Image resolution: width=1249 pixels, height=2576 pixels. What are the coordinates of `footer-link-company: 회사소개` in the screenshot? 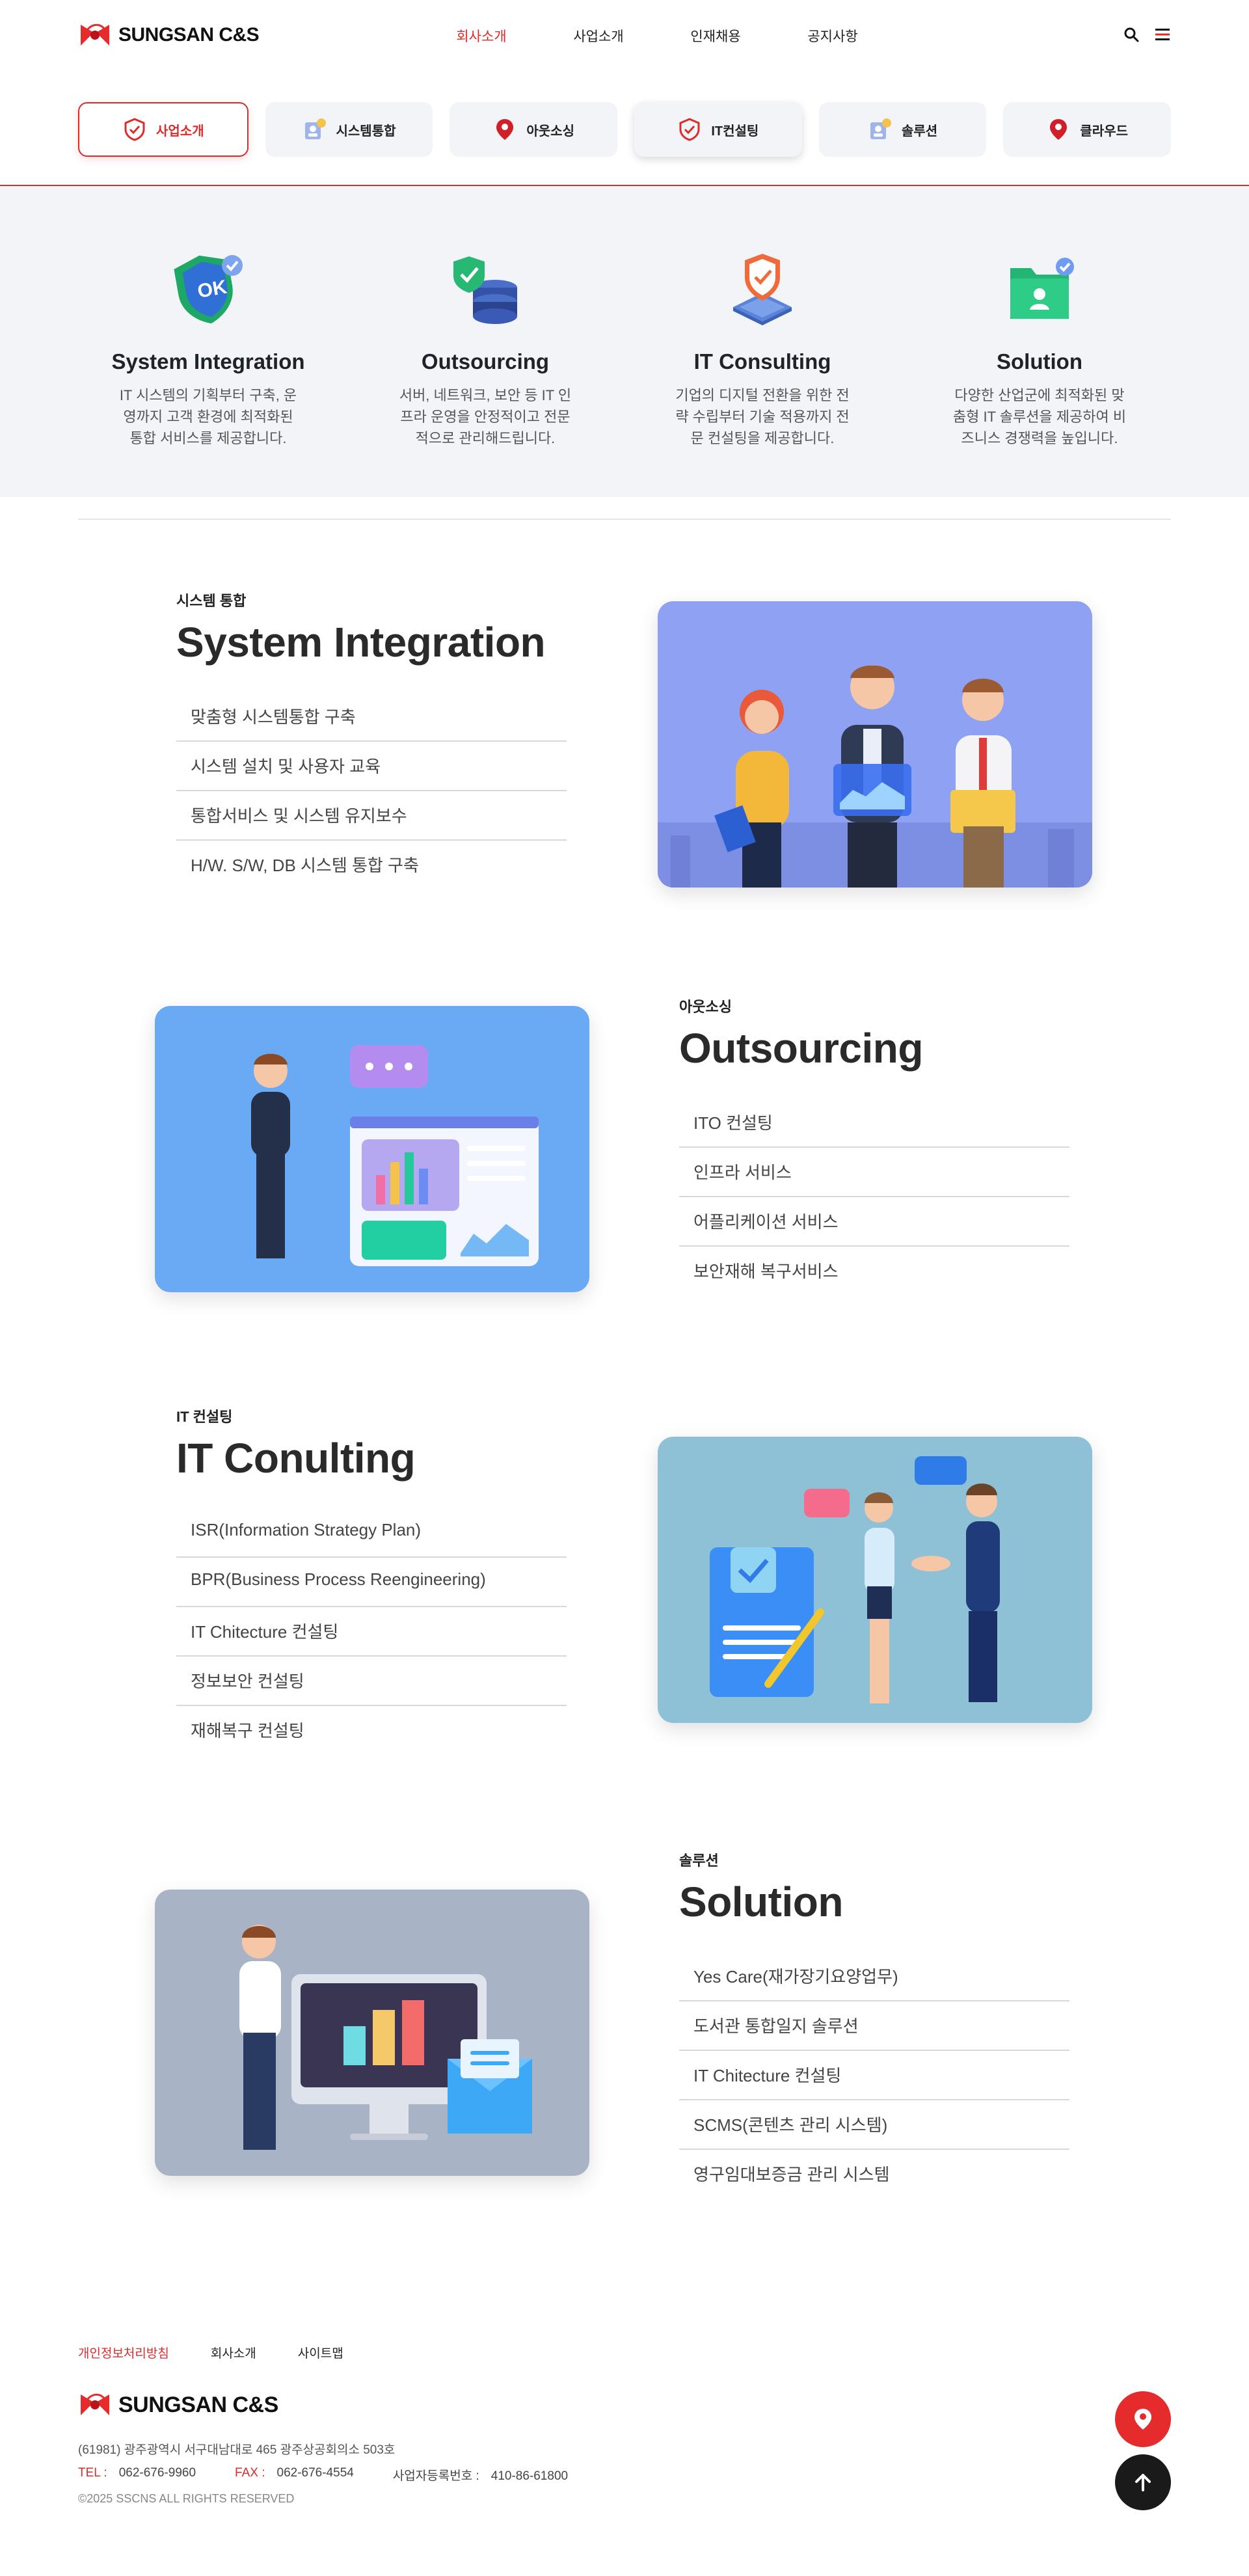 It's located at (233, 2352).